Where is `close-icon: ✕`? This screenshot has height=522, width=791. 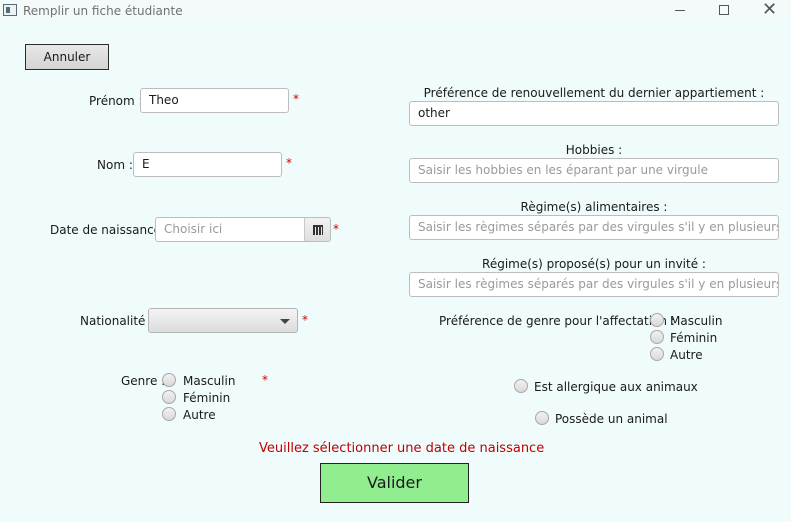 close-icon: ✕ is located at coordinates (769, 10).